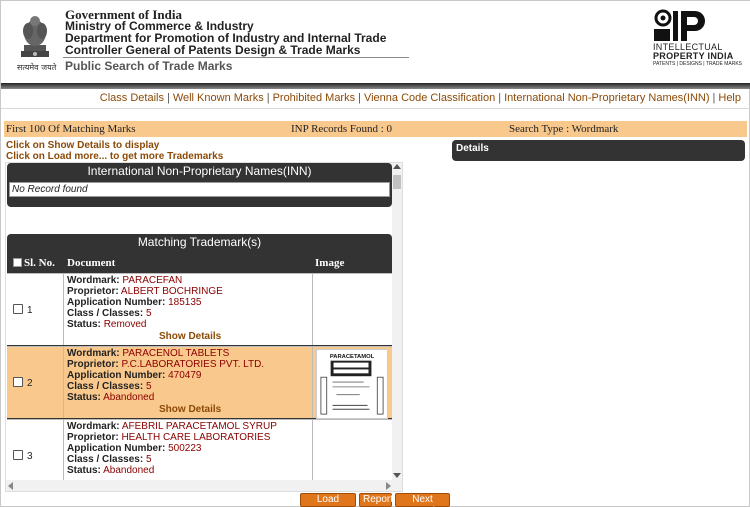 The height and width of the screenshot is (507, 750). What do you see at coordinates (35, 309) in the screenshot?
I see `row-sl-cell: 1` at bounding box center [35, 309].